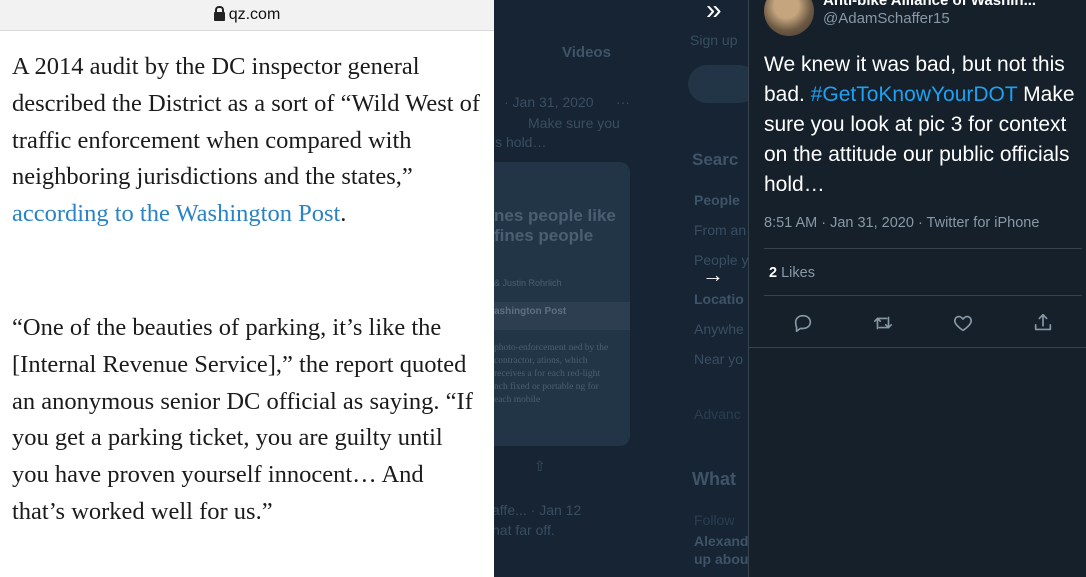  Describe the element at coordinates (562, 316) in the screenshot. I see `card-source: ashington Post` at that location.